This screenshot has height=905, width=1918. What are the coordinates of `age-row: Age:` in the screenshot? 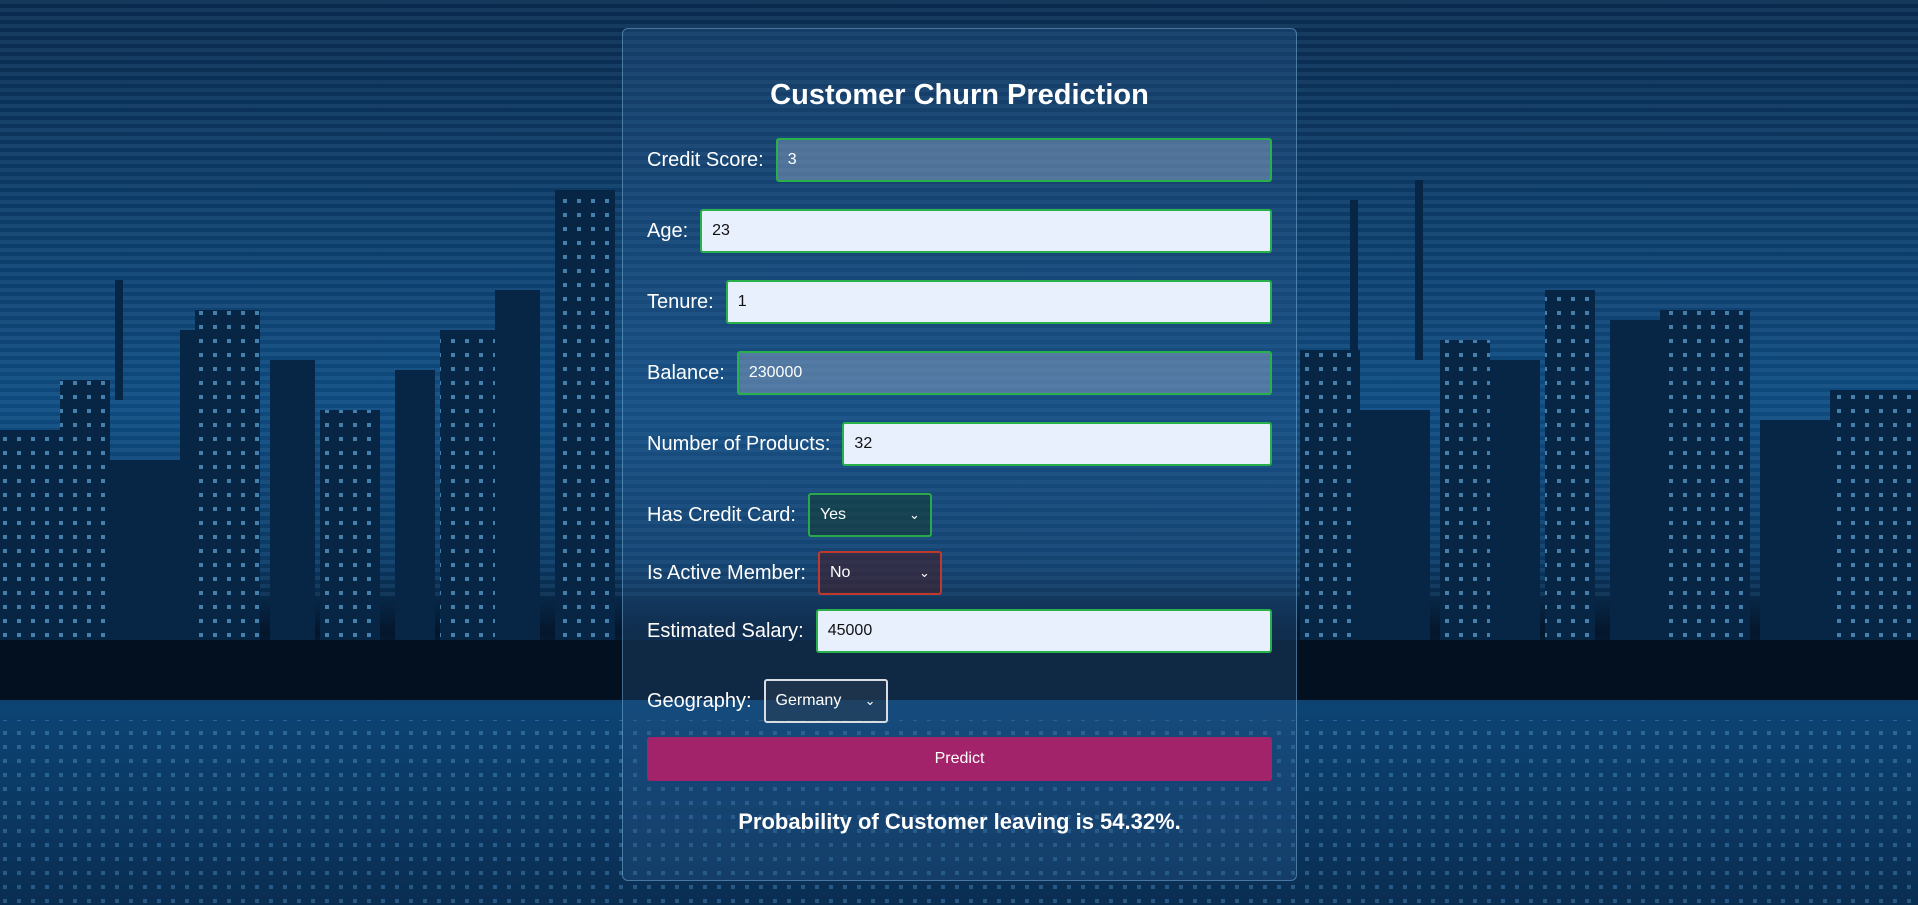 It's located at (959, 231).